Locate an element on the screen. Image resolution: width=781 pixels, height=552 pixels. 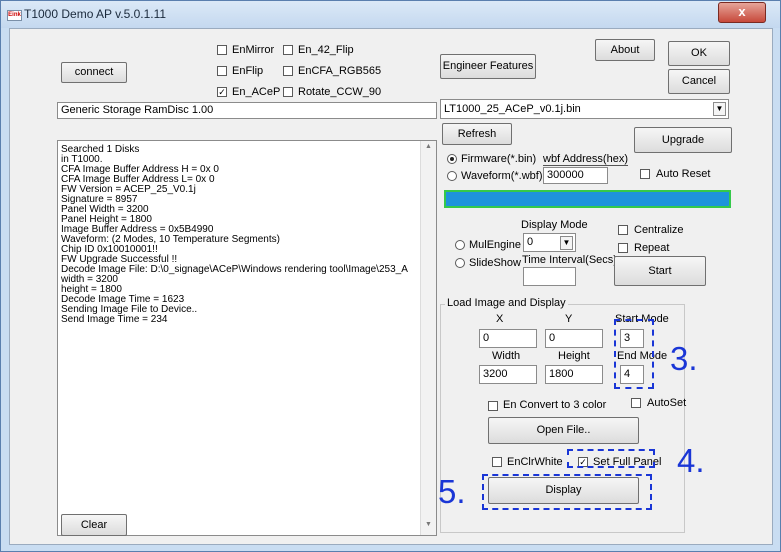
storage-device-field: Generic Storage RamDisc 1.00 is located at coordinates (247, 110).